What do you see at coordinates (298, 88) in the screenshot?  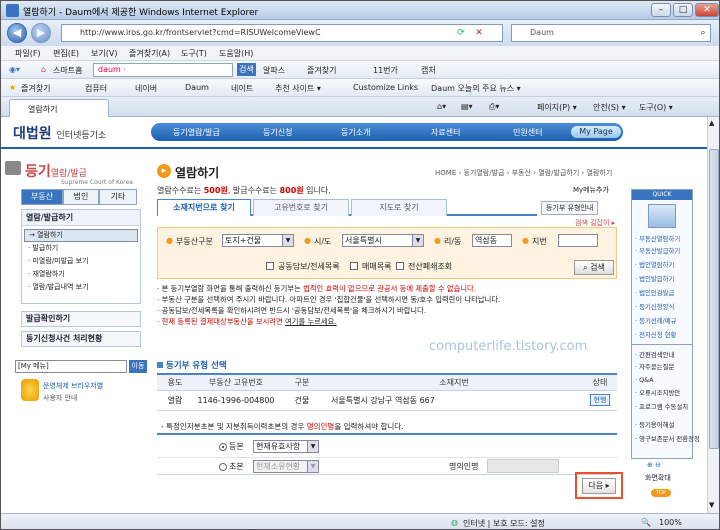 I see `fav-suggested: 추천 사이트 ▾` at bounding box center [298, 88].